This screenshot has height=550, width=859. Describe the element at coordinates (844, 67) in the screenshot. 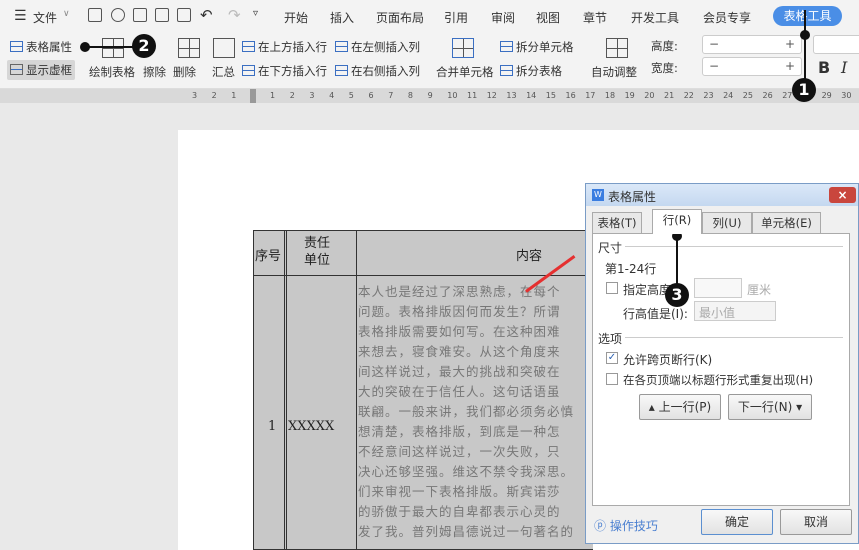

I see `italic-button: I` at that location.